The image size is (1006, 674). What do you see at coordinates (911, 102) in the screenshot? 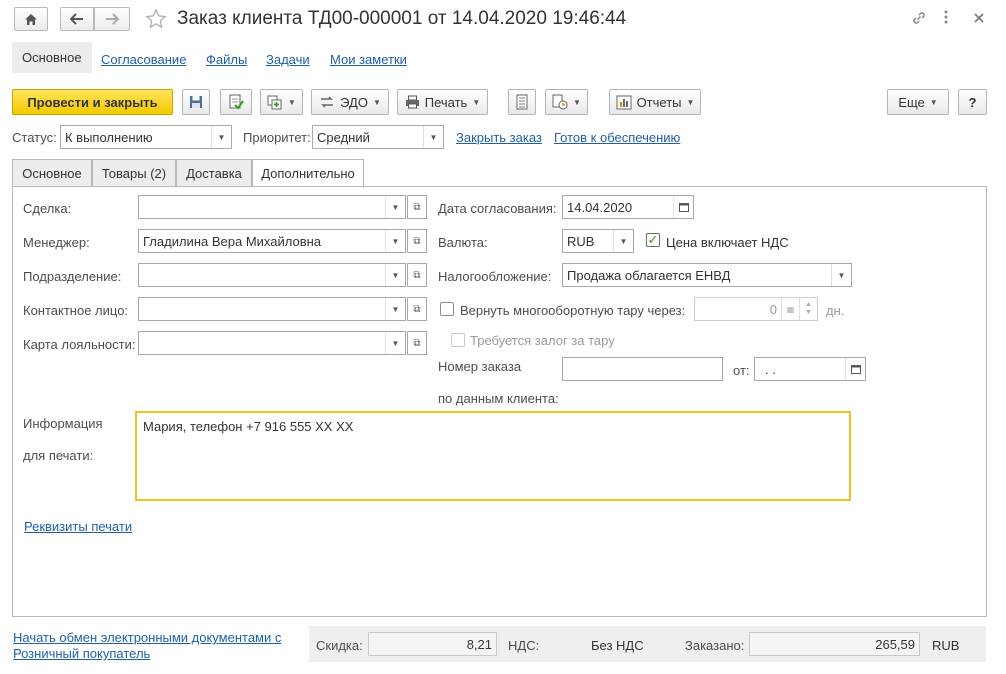
I see `more-label: Еще` at bounding box center [911, 102].